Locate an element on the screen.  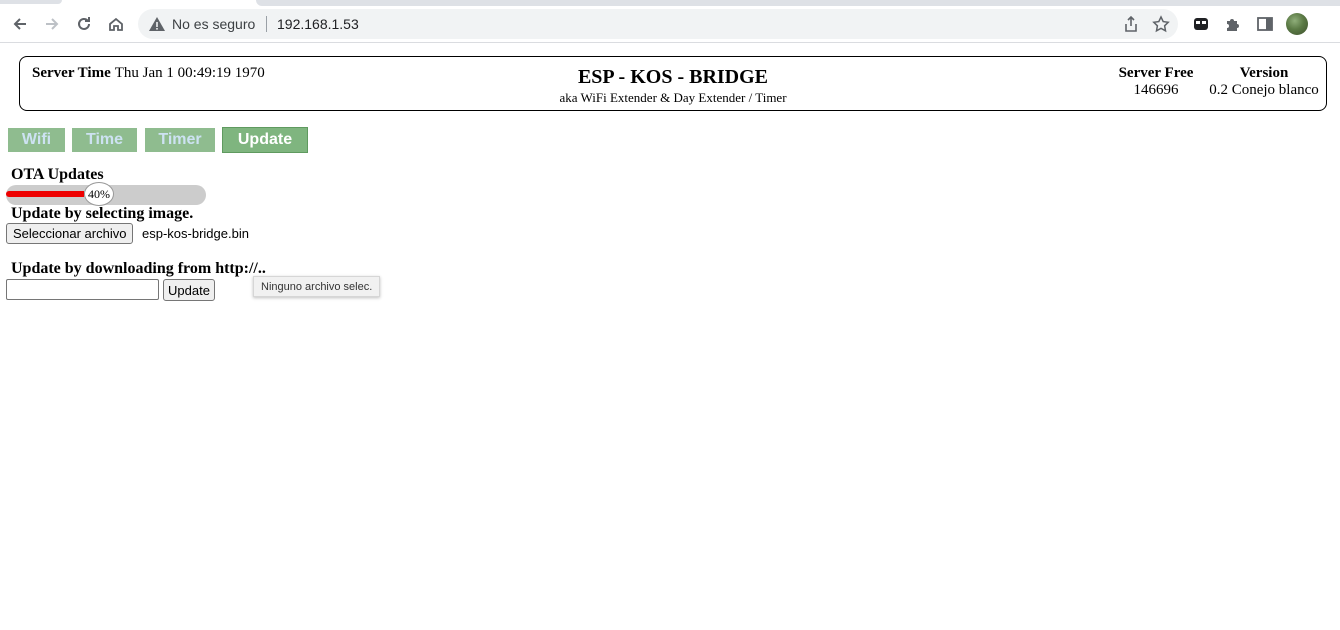
puzzle-icon is located at coordinates (1233, 24).